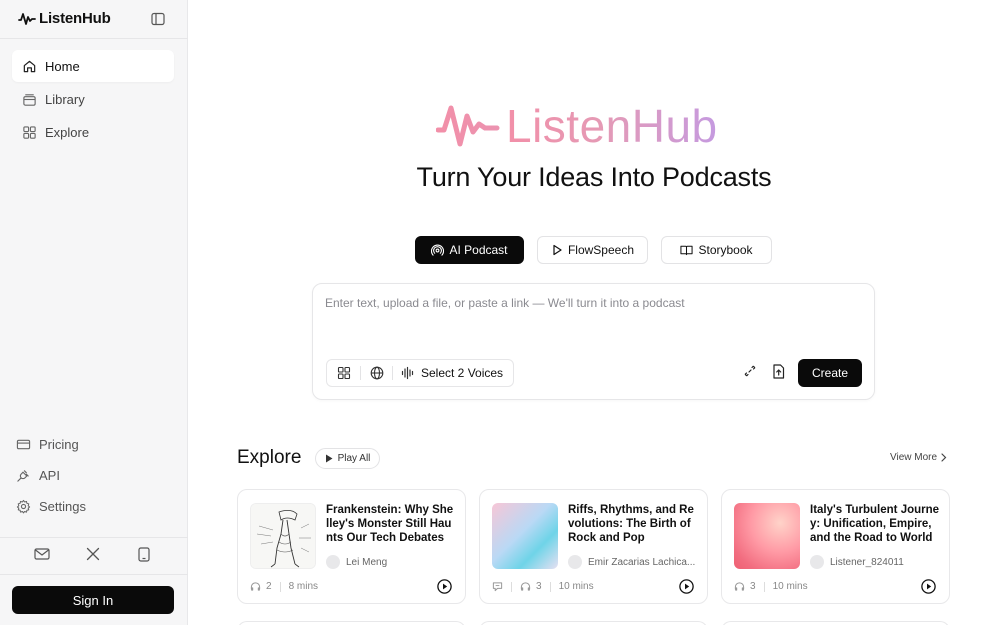 The height and width of the screenshot is (625, 1000). What do you see at coordinates (687, 250) in the screenshot?
I see `book-icon` at bounding box center [687, 250].